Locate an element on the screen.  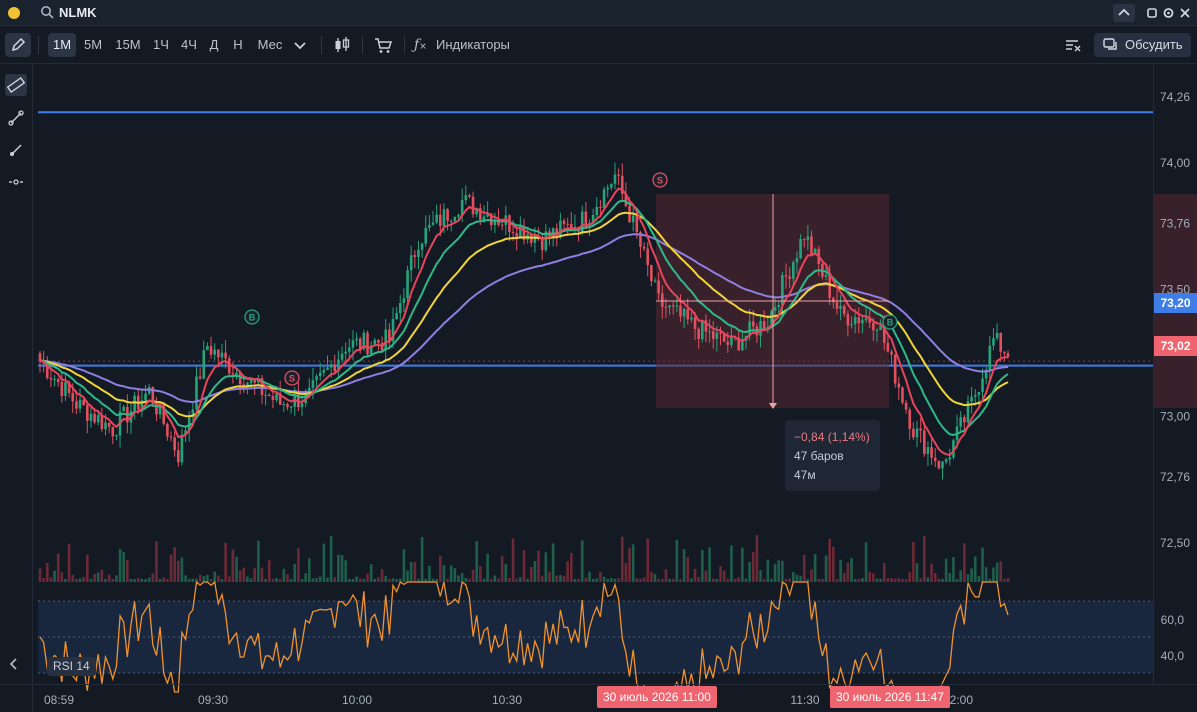
clear-drawings-button is located at coordinates (1073, 45).